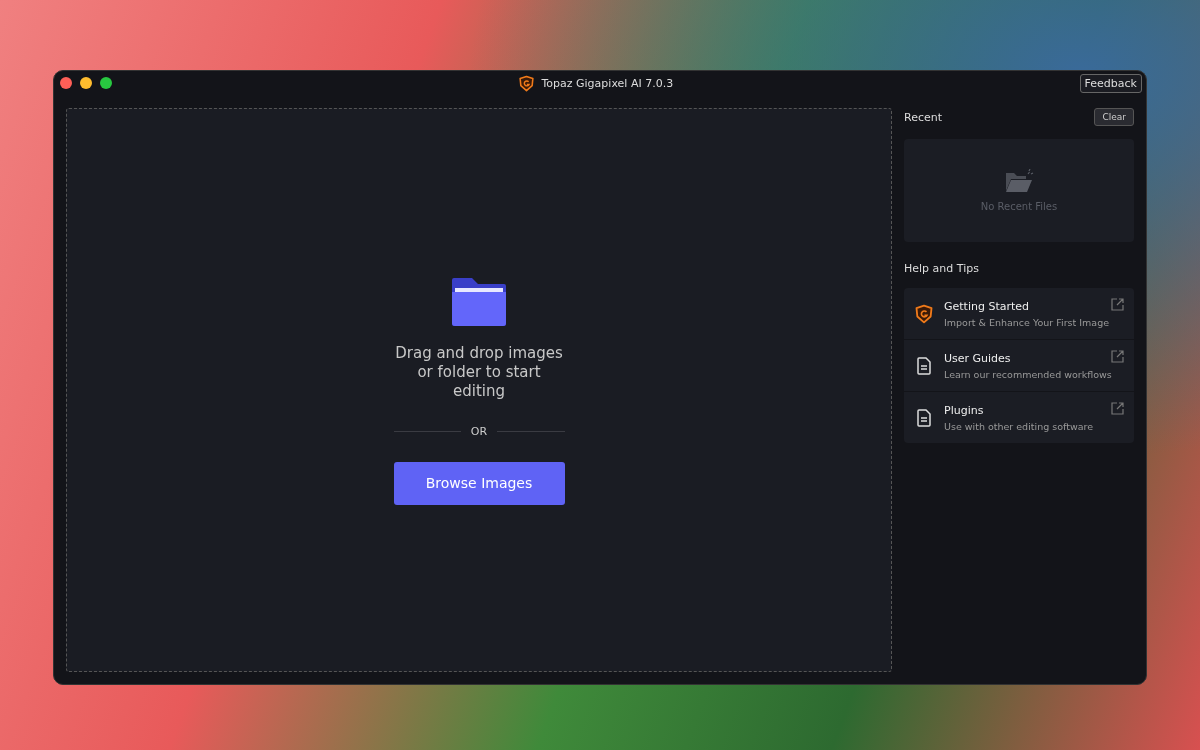 This screenshot has height=750, width=1200. What do you see at coordinates (987, 306) in the screenshot?
I see `help-title: Getting Started` at bounding box center [987, 306].